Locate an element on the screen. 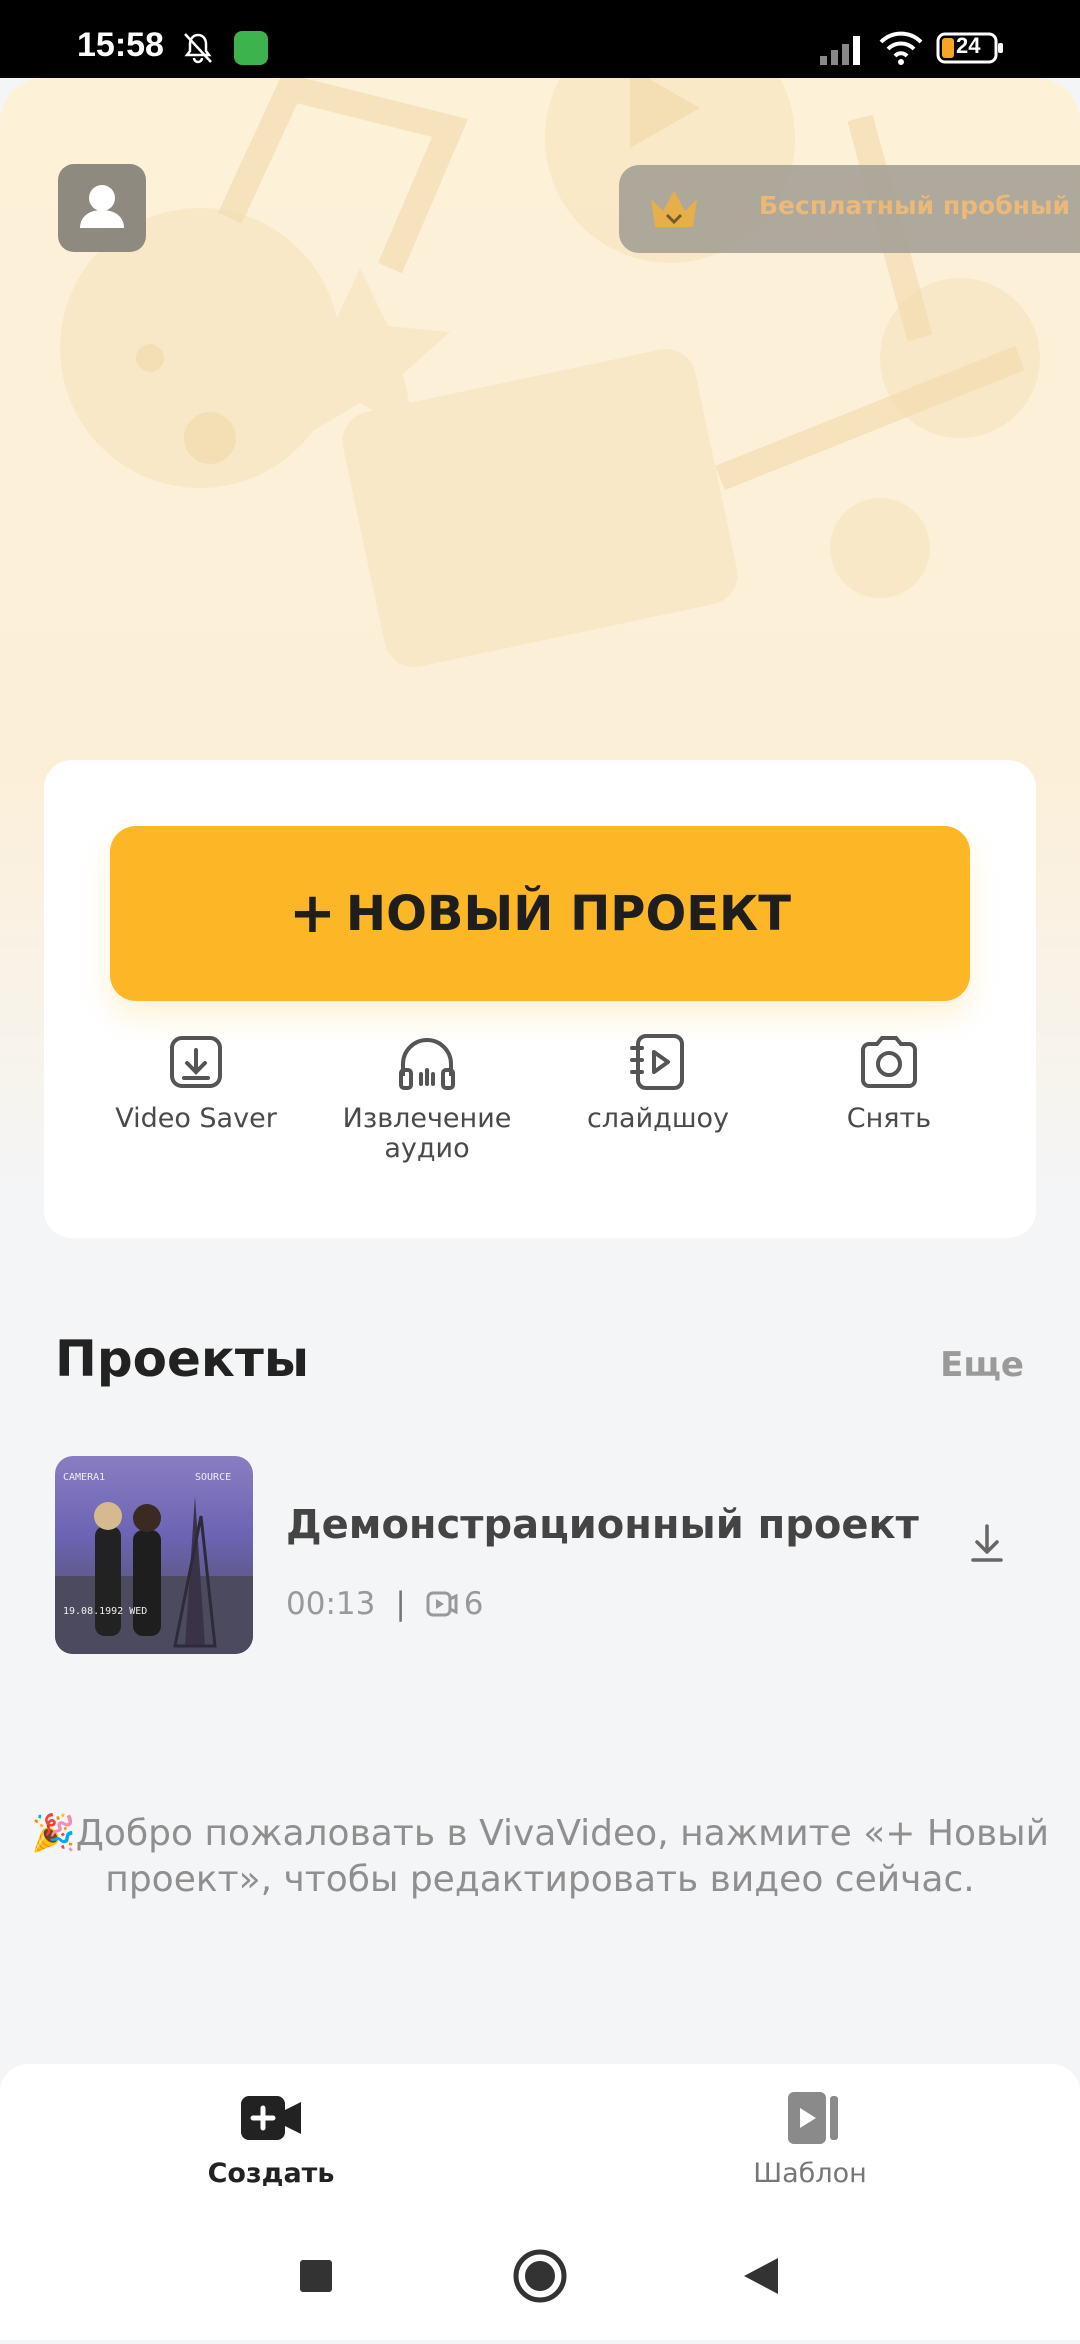 The height and width of the screenshot is (2344, 1080). video-add-icon is located at coordinates (271, 2118).